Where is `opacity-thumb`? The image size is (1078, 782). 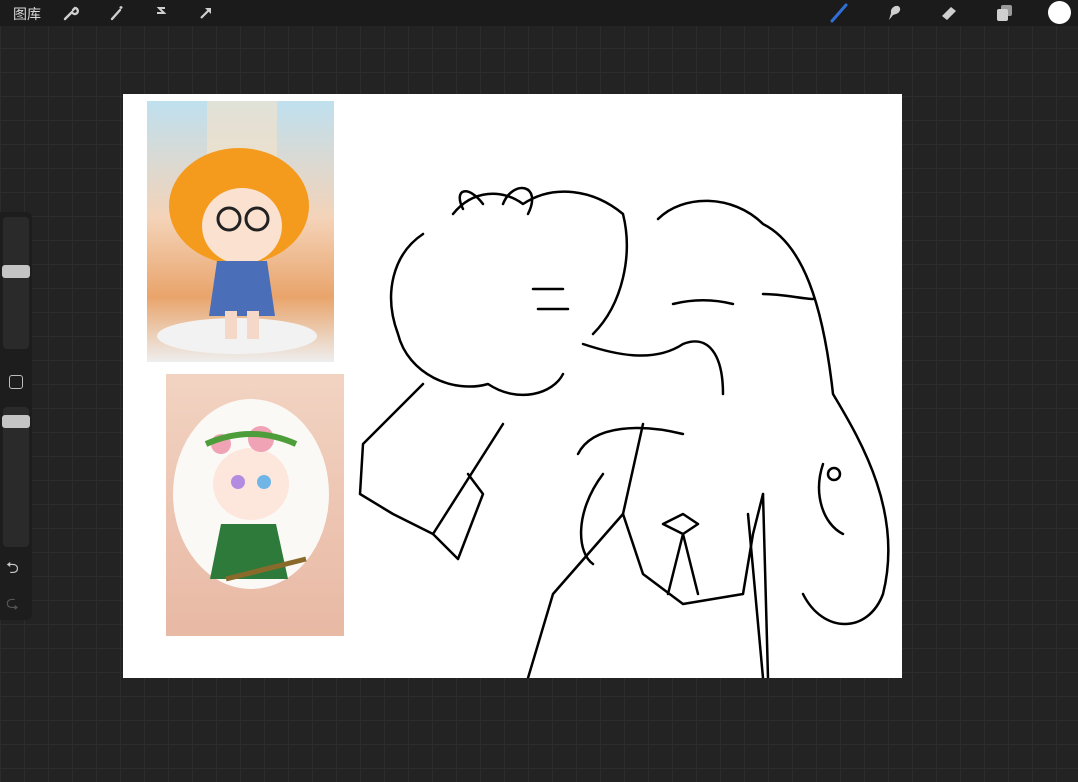 opacity-thumb is located at coordinates (16, 421).